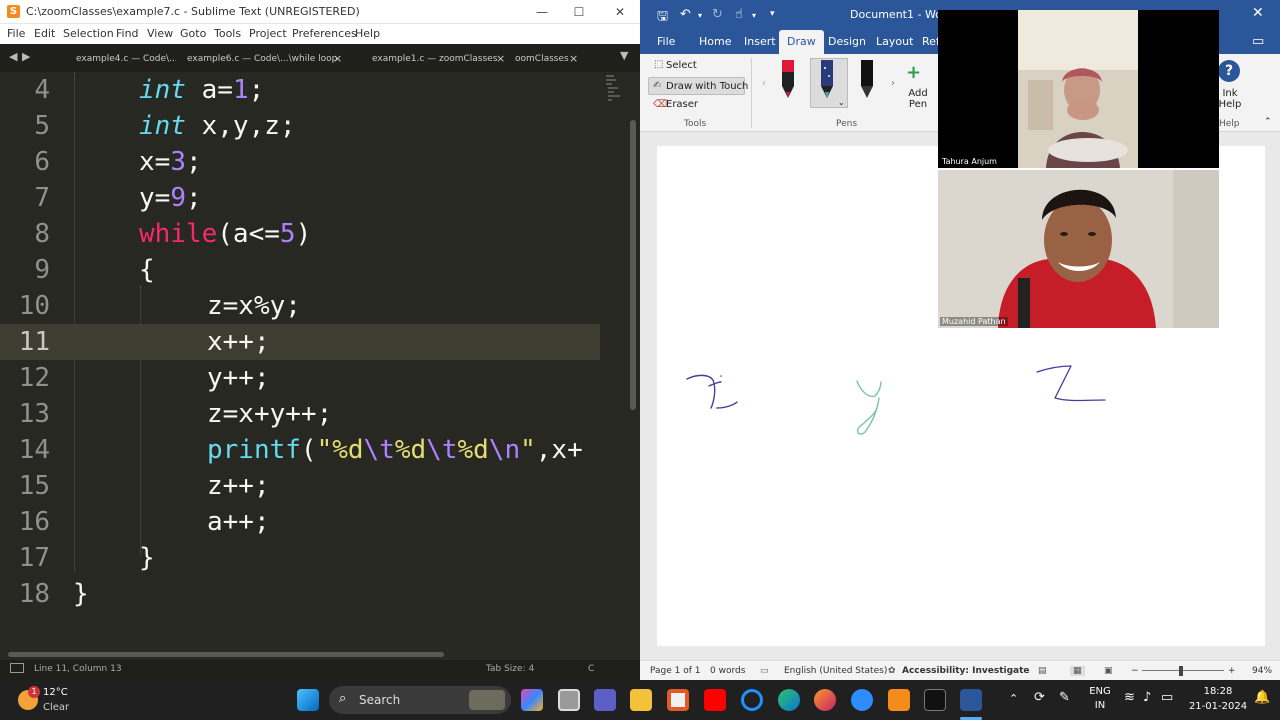 This screenshot has height=720, width=1280. I want to click on cortana-icon, so click(752, 700).